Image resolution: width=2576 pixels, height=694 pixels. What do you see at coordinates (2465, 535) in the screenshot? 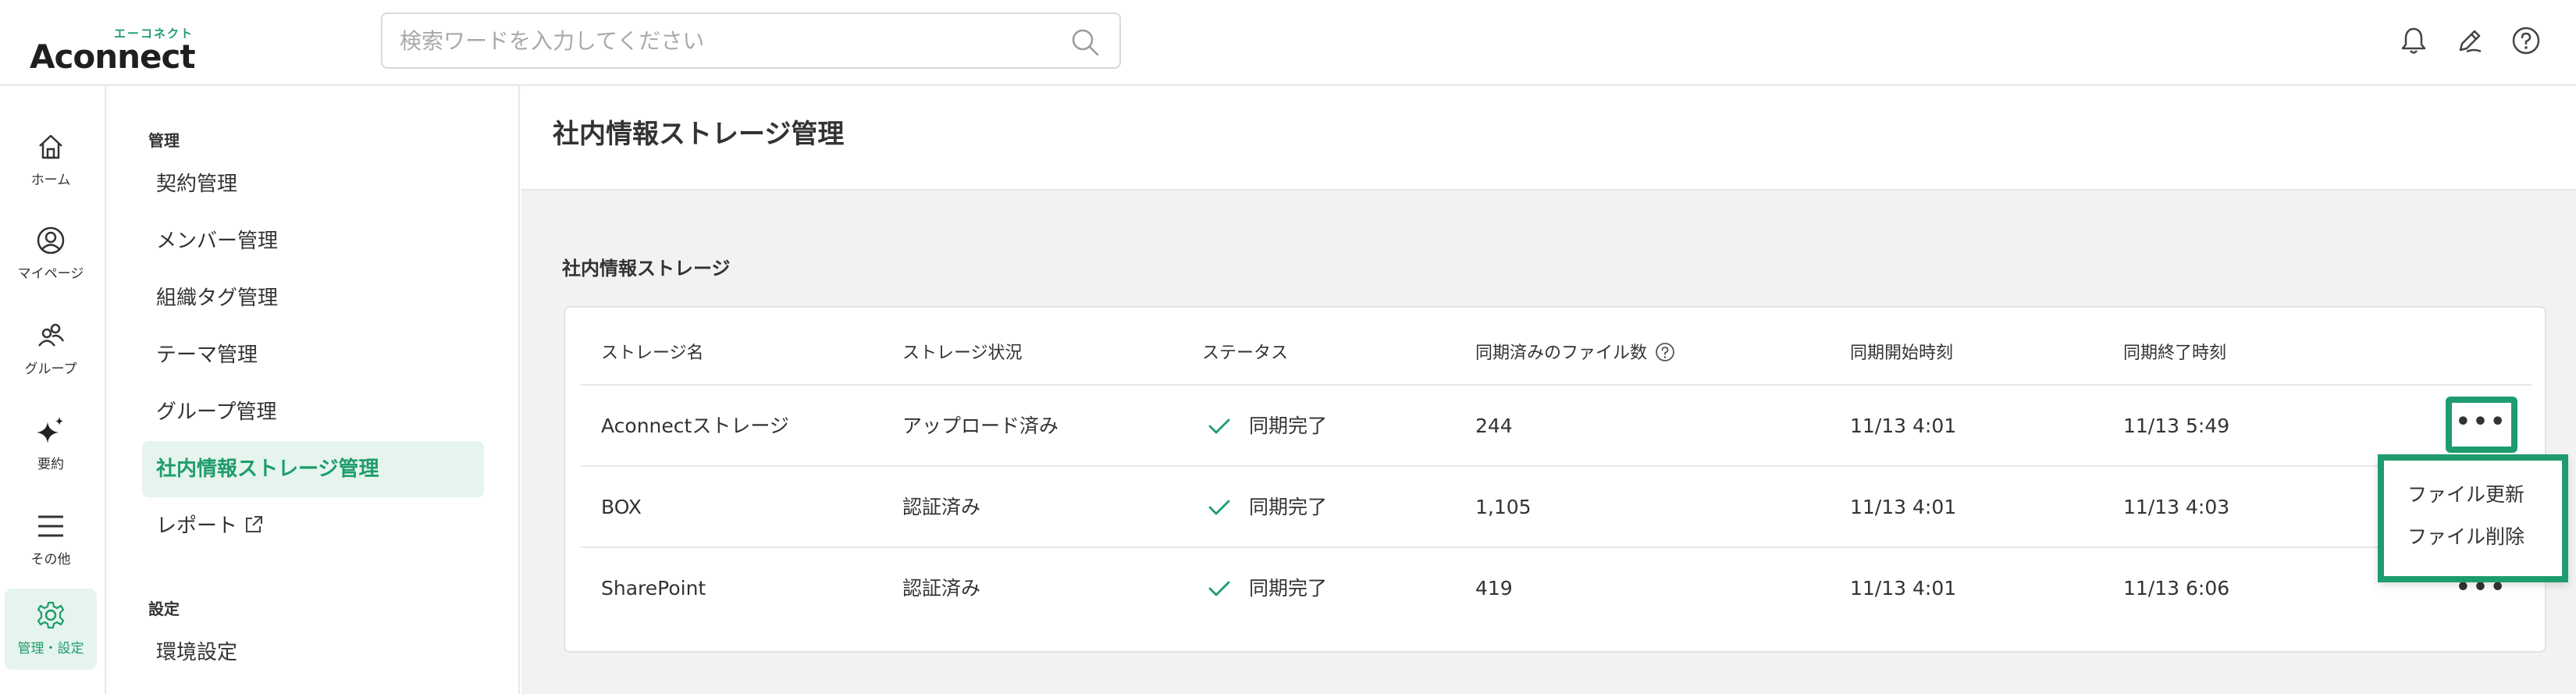
I see `menu-item-delete-files: ファイル削除` at bounding box center [2465, 535].